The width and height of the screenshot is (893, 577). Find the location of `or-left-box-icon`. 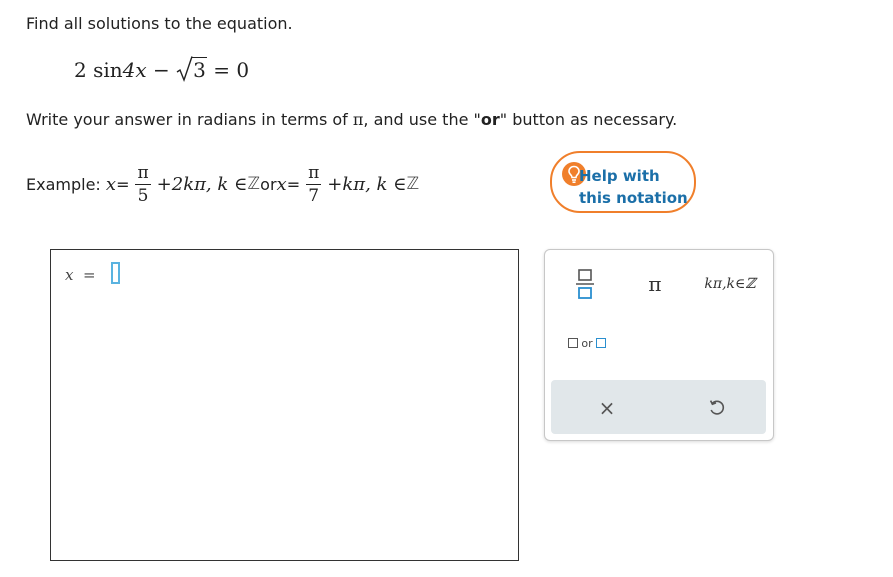

or-left-box-icon is located at coordinates (573, 343).